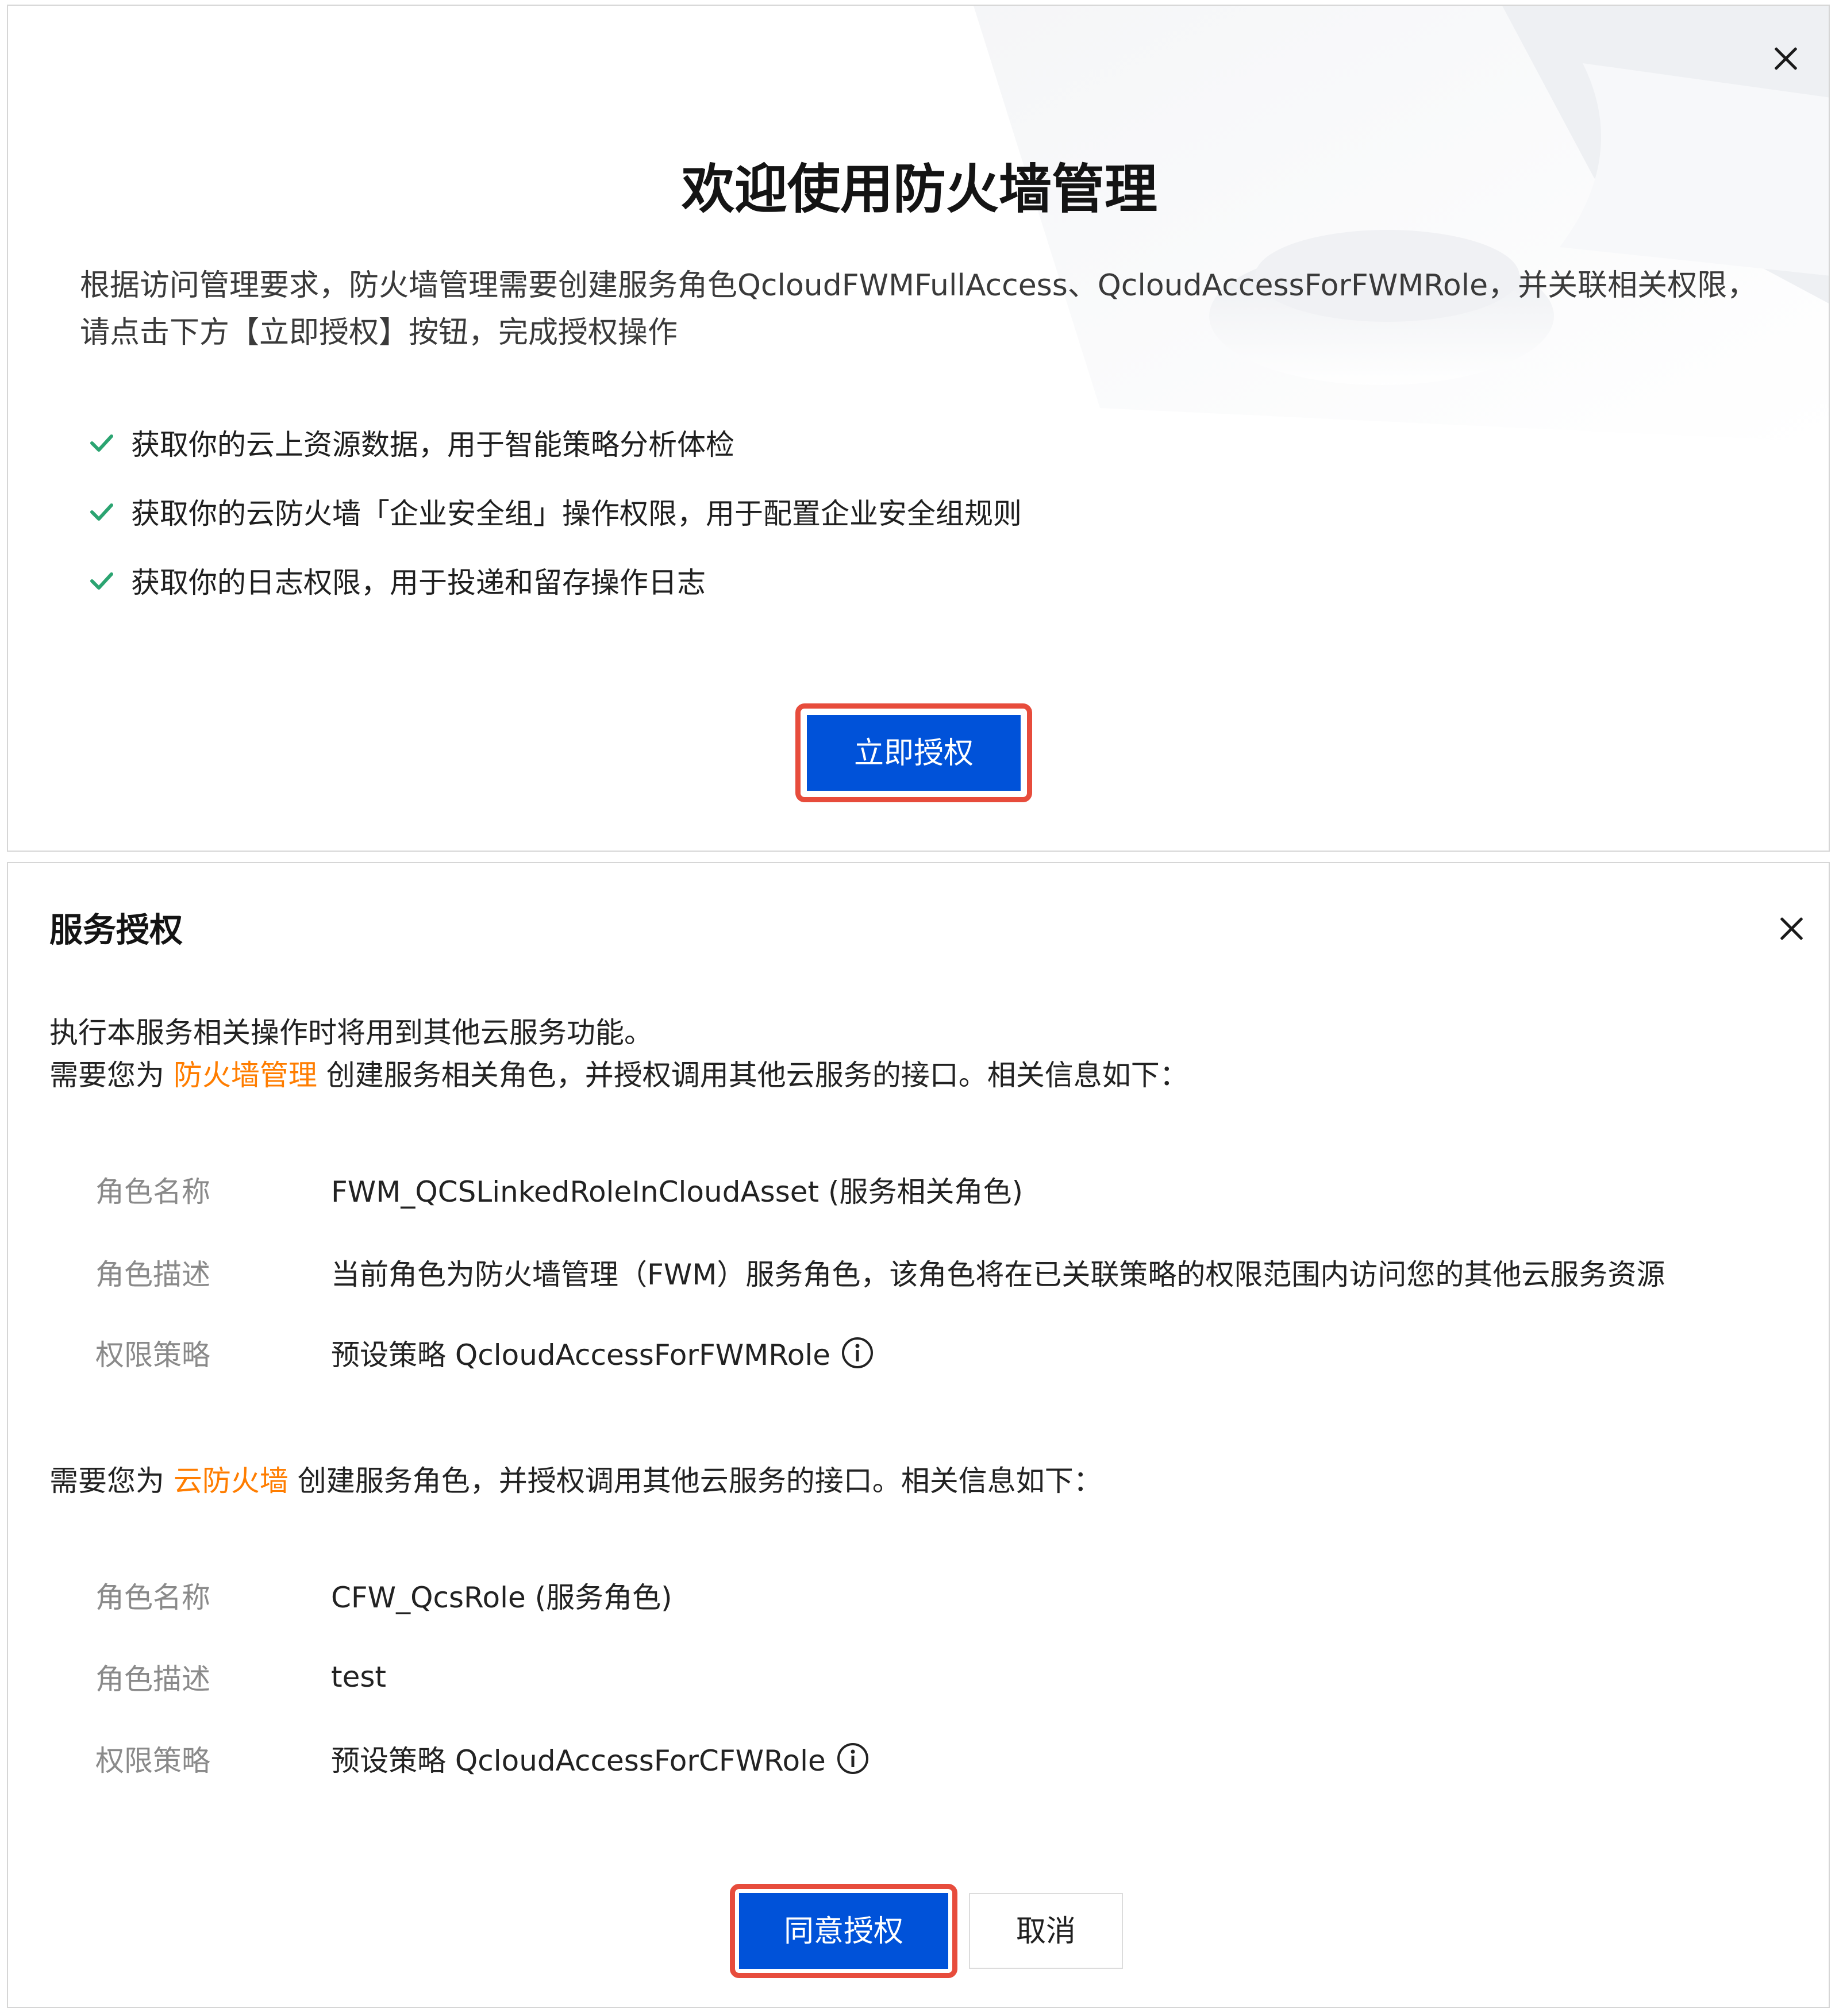 This screenshot has width=1839, height=2016. I want to click on section1-prefix: 需要您为, so click(111, 1075).